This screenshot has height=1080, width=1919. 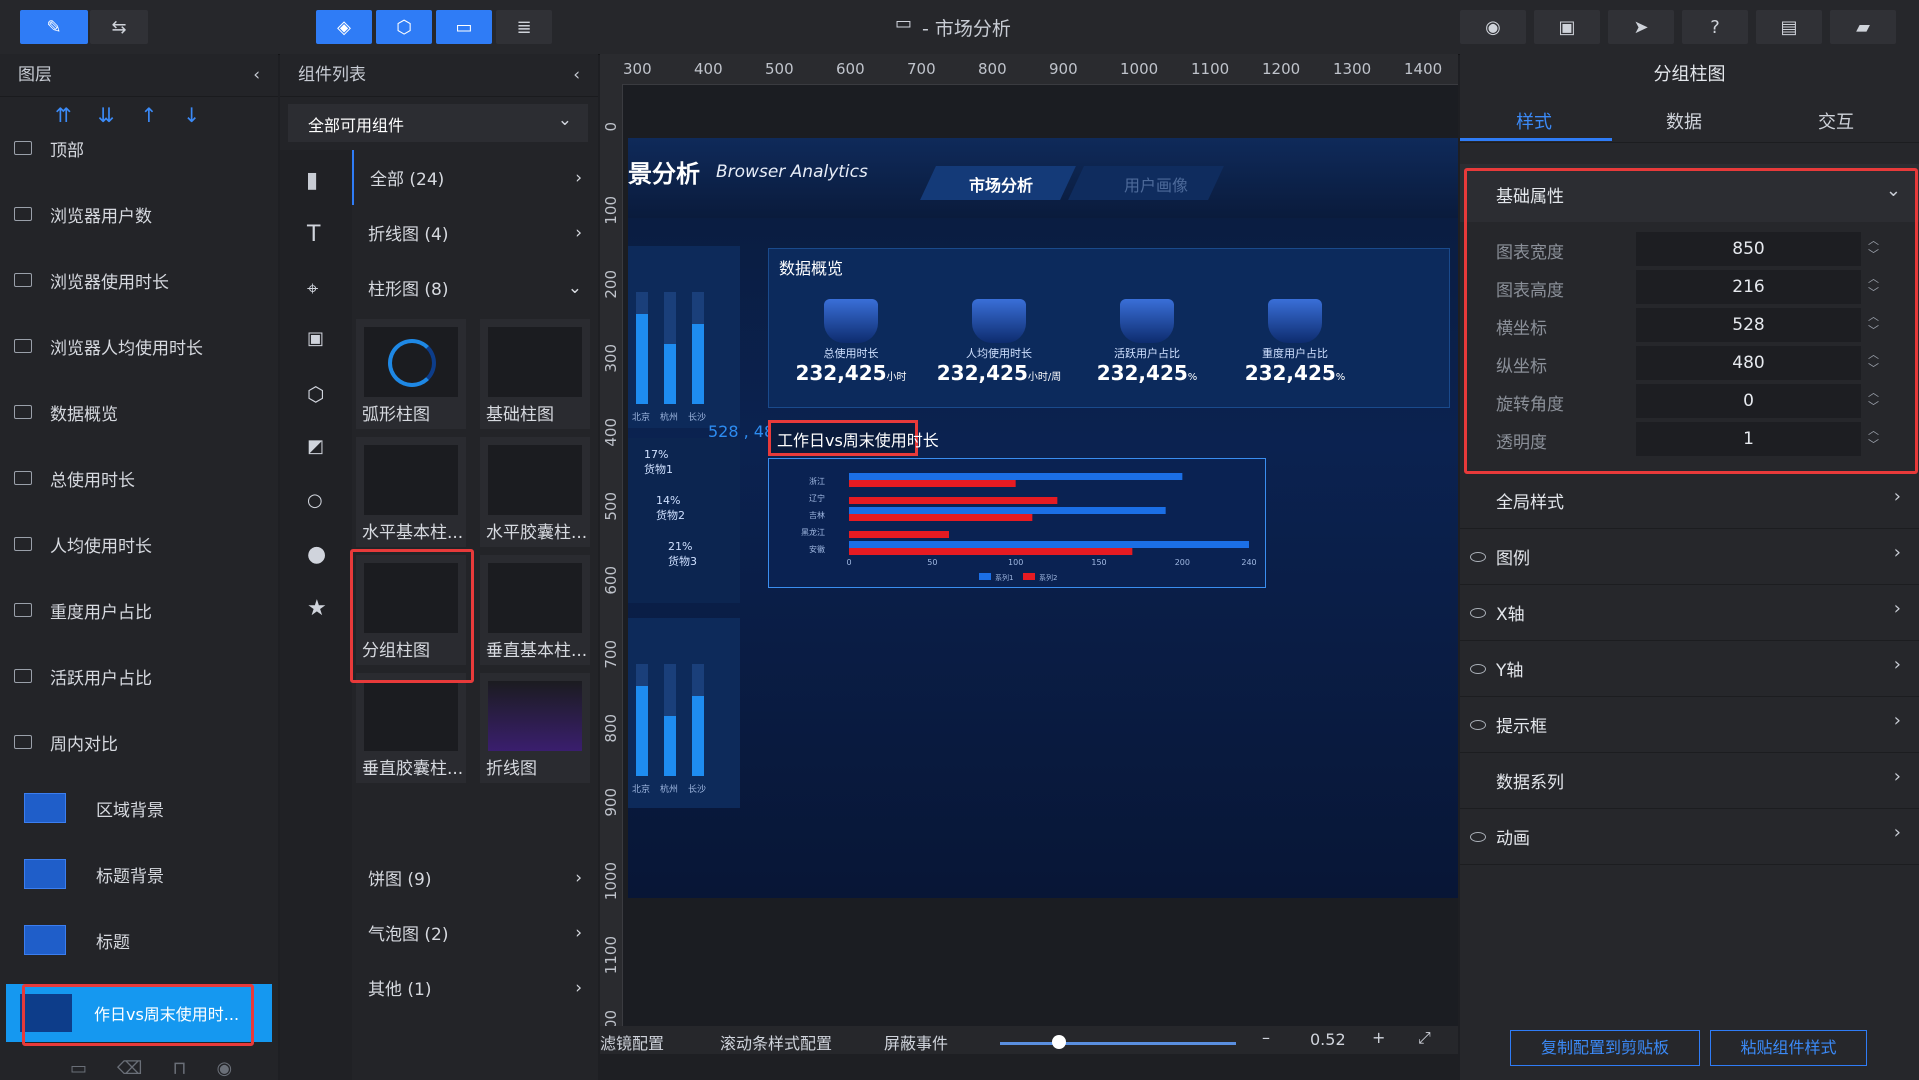 What do you see at coordinates (119, 27) in the screenshot?
I see `swap-icon: ⇆` at bounding box center [119, 27].